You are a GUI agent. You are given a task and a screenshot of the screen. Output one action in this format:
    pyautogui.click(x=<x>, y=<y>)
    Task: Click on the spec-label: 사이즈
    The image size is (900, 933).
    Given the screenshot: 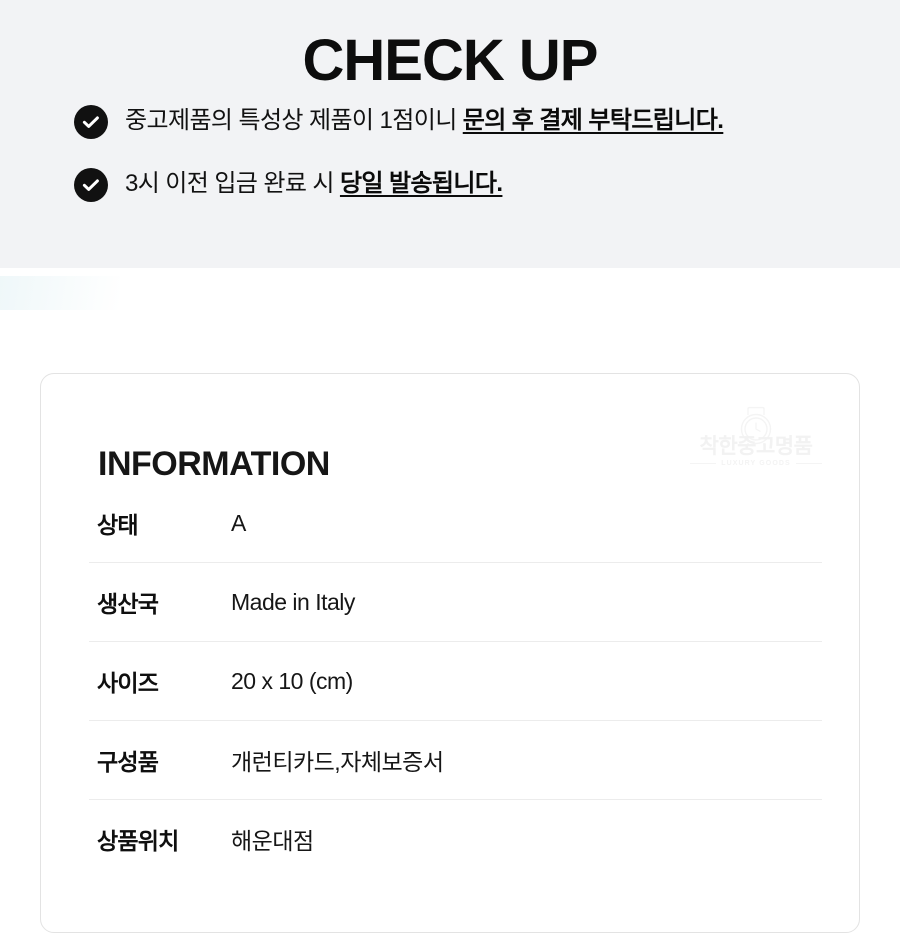 What is the action you would take?
    pyautogui.click(x=128, y=683)
    